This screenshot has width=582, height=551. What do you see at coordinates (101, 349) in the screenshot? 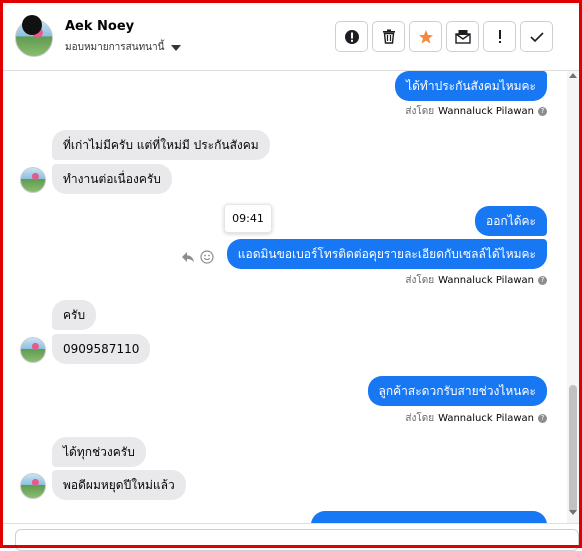
I see `message-bubble-incoming: 0909587110` at bounding box center [101, 349].